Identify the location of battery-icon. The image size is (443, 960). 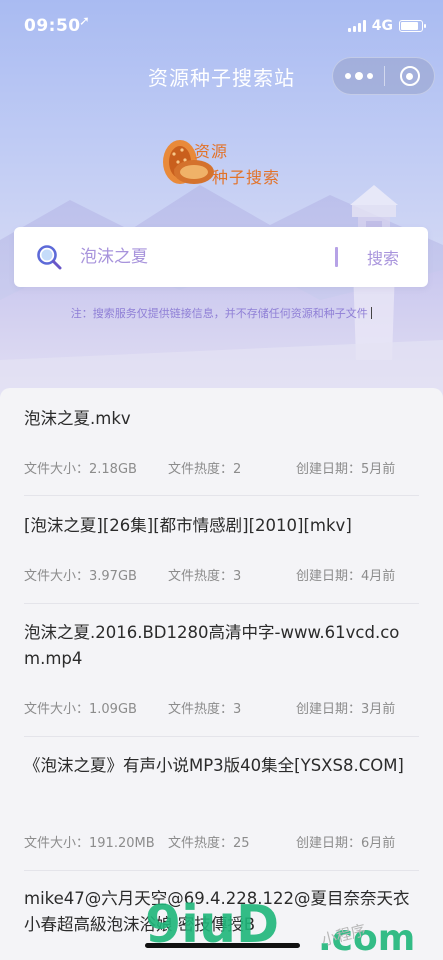
(412, 26).